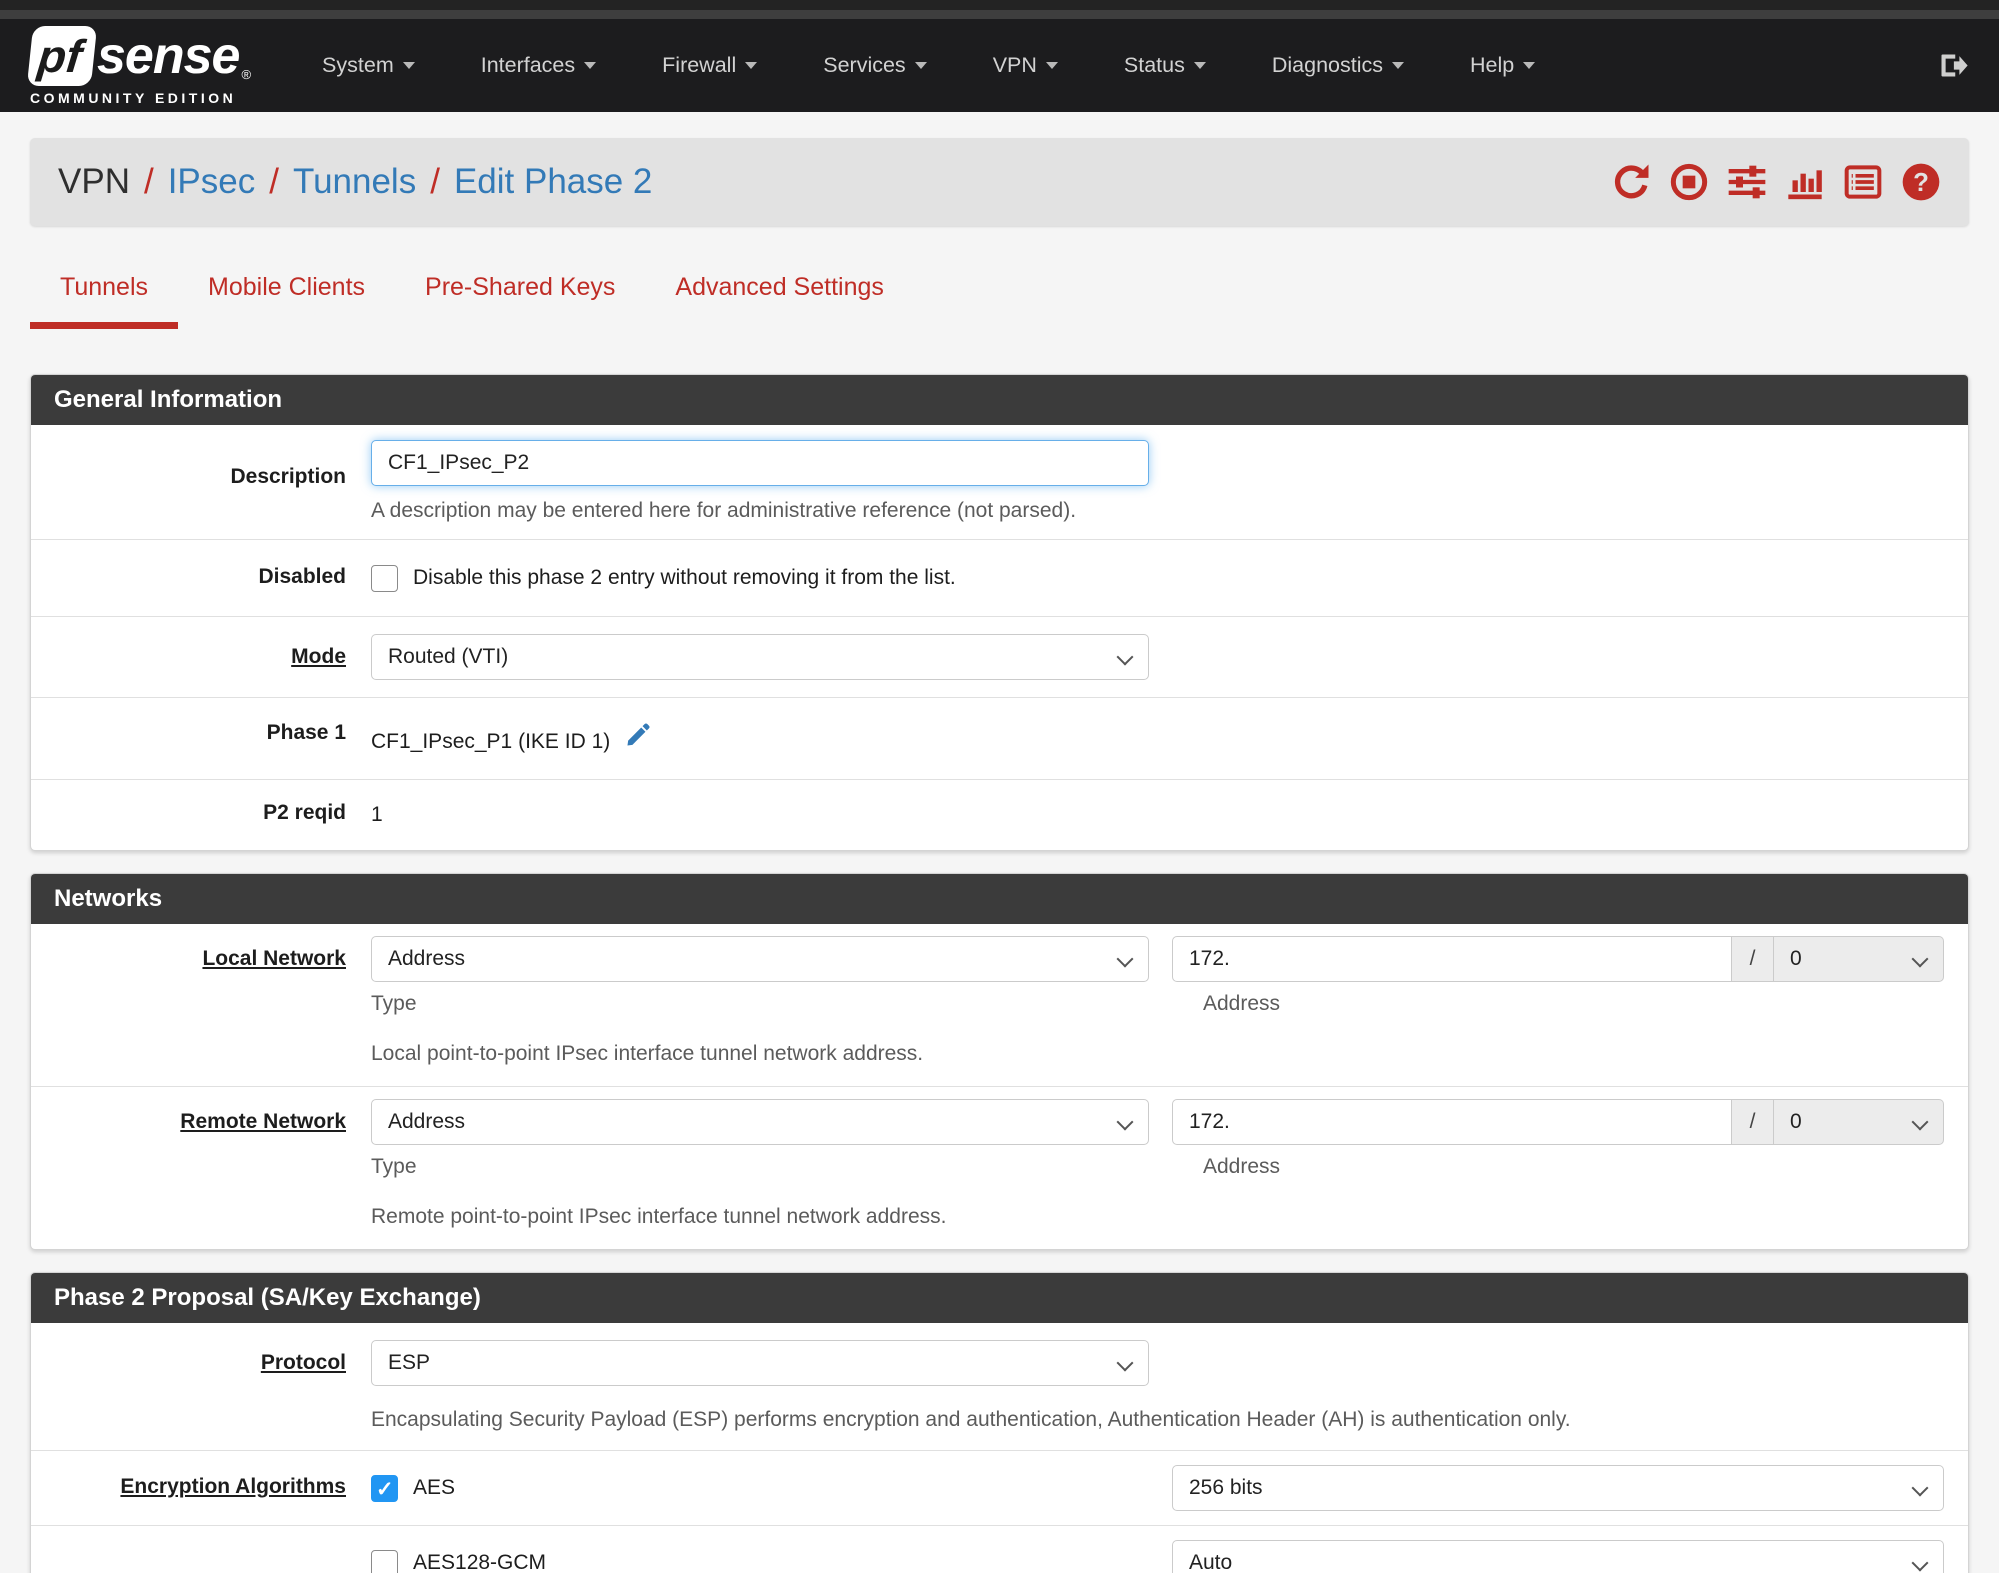  I want to click on type-caption: Type, so click(394, 1003).